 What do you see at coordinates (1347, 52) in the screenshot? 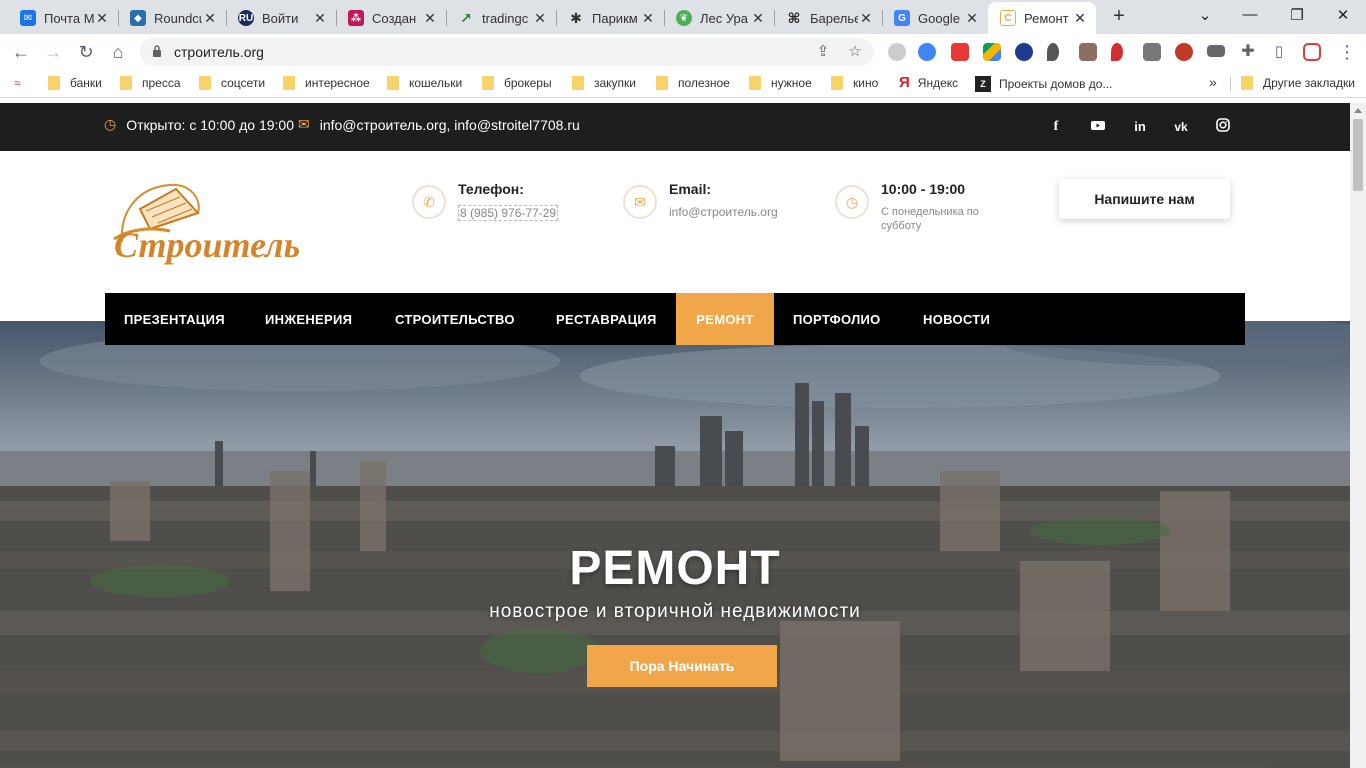
I see `menu-dots-icon: ⋮` at bounding box center [1347, 52].